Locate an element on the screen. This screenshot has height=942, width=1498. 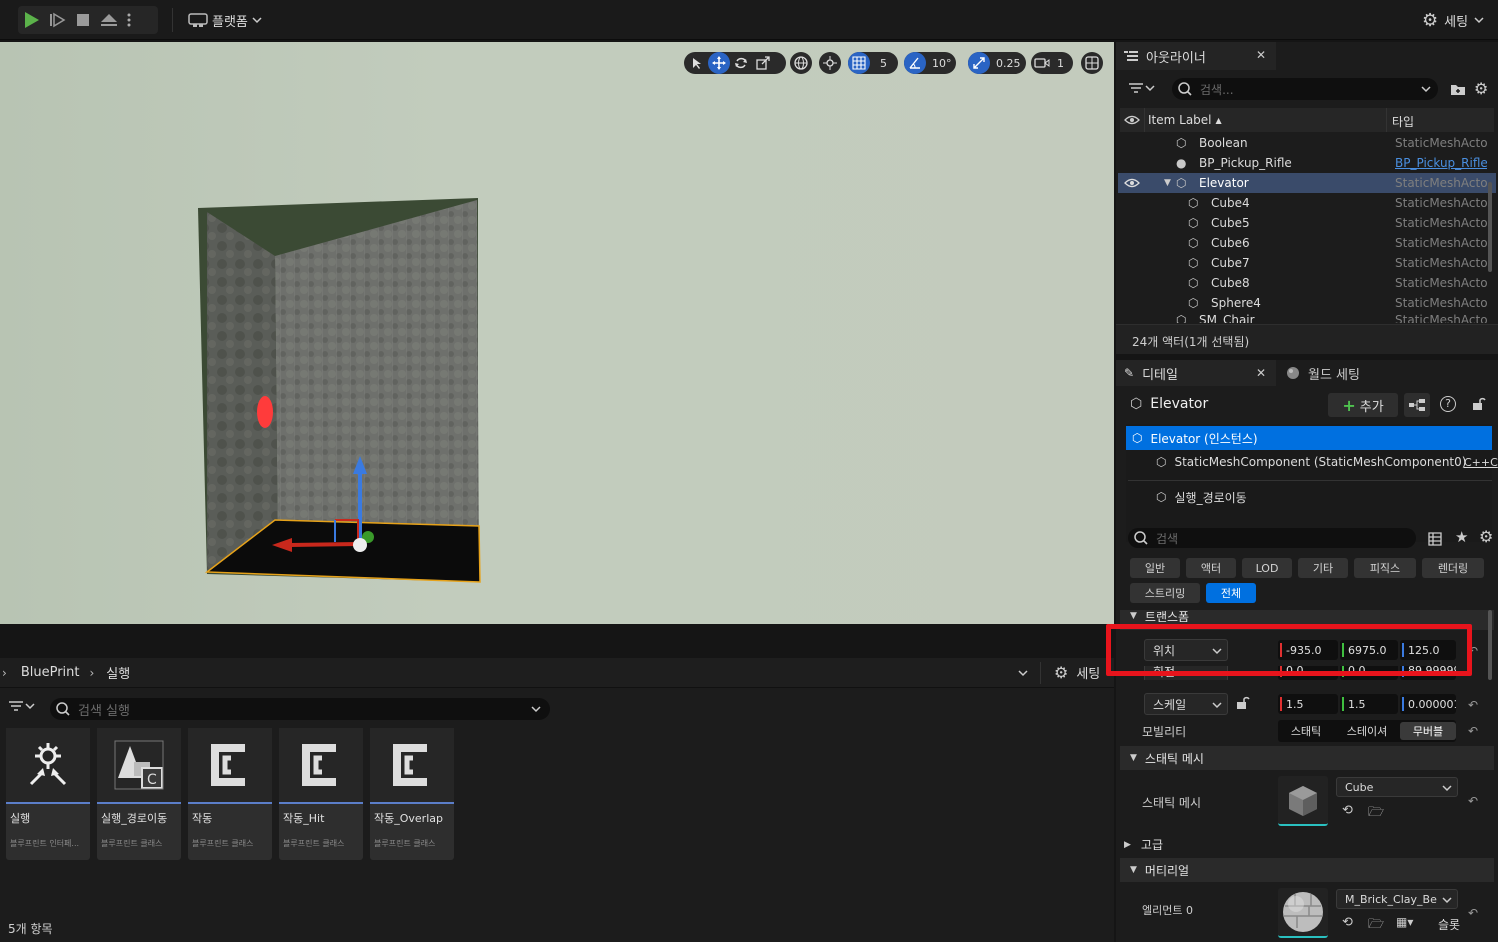
gear-icon: ⚙ is located at coordinates (1481, 88).